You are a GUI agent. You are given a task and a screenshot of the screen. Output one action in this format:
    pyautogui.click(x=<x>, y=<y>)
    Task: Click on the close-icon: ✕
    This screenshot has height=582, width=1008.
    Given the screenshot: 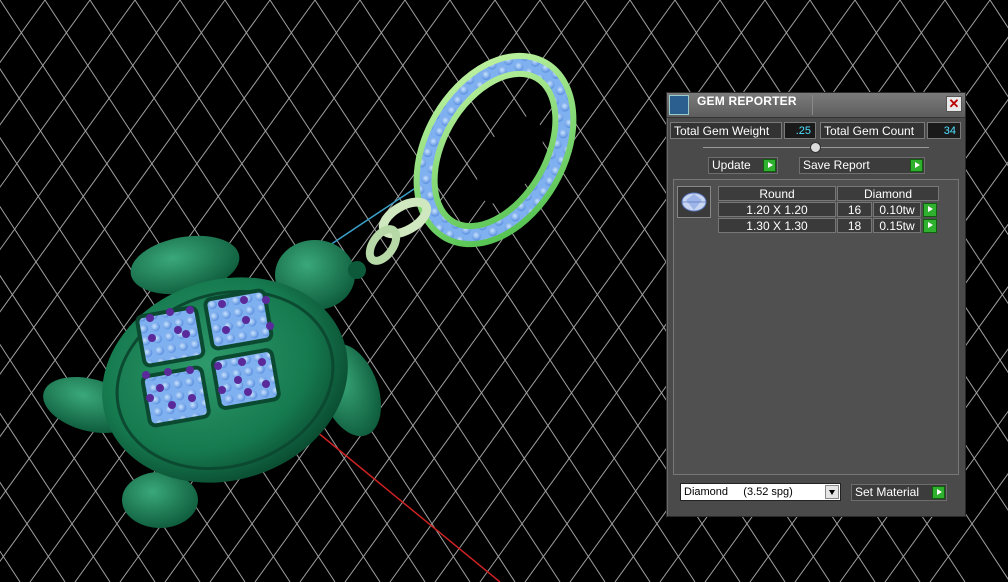 What is the action you would take?
    pyautogui.click(x=954, y=104)
    